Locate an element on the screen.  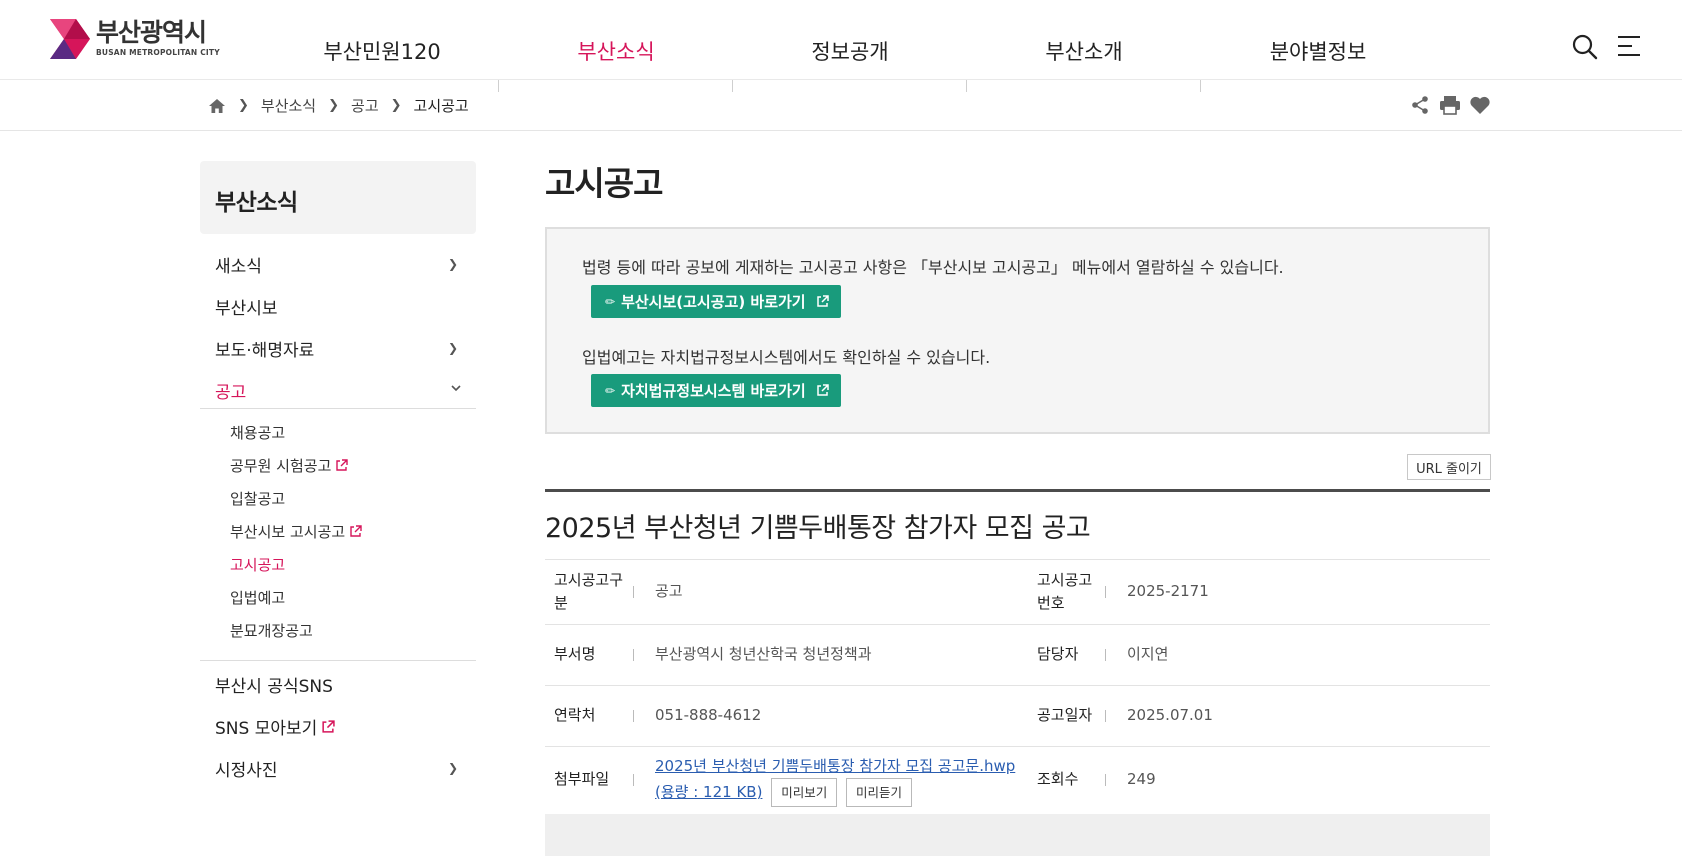
category-label-line2: 분 is located at coordinates (561, 603).